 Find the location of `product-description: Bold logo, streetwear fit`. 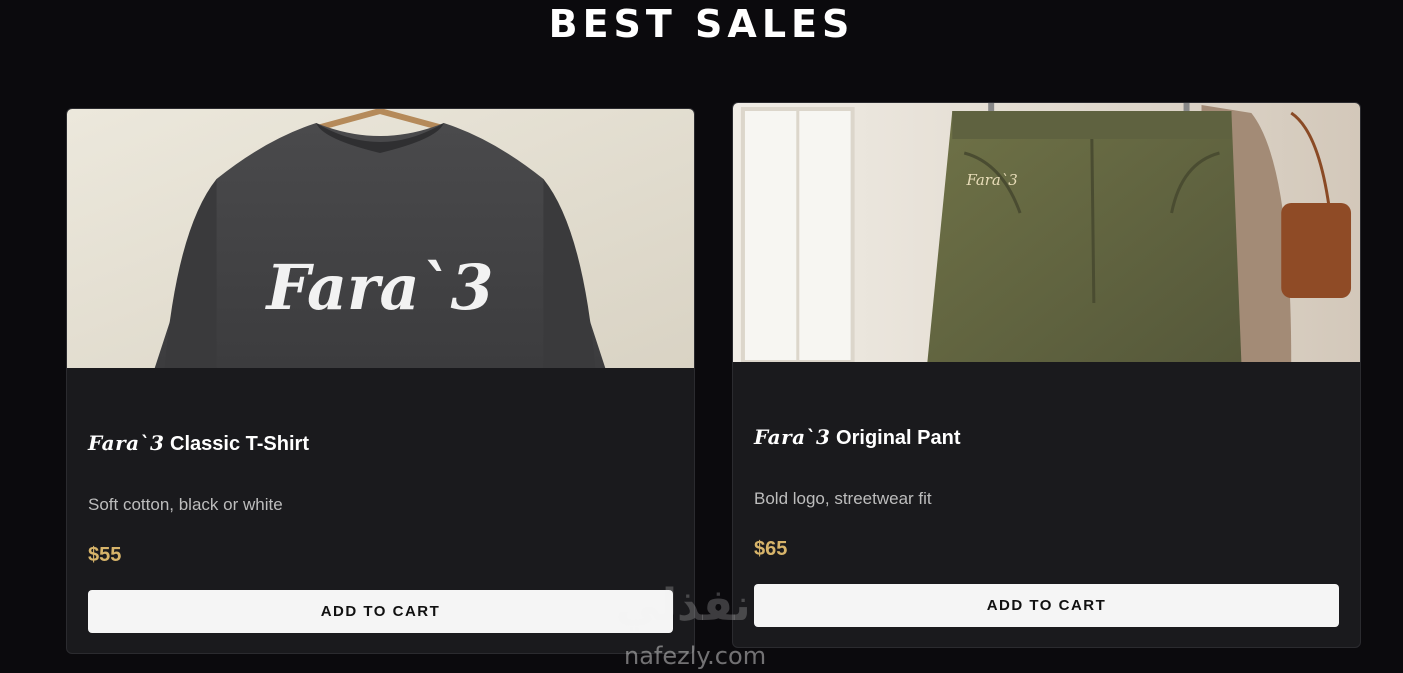

product-description: Bold logo, streetwear fit is located at coordinates (843, 498).